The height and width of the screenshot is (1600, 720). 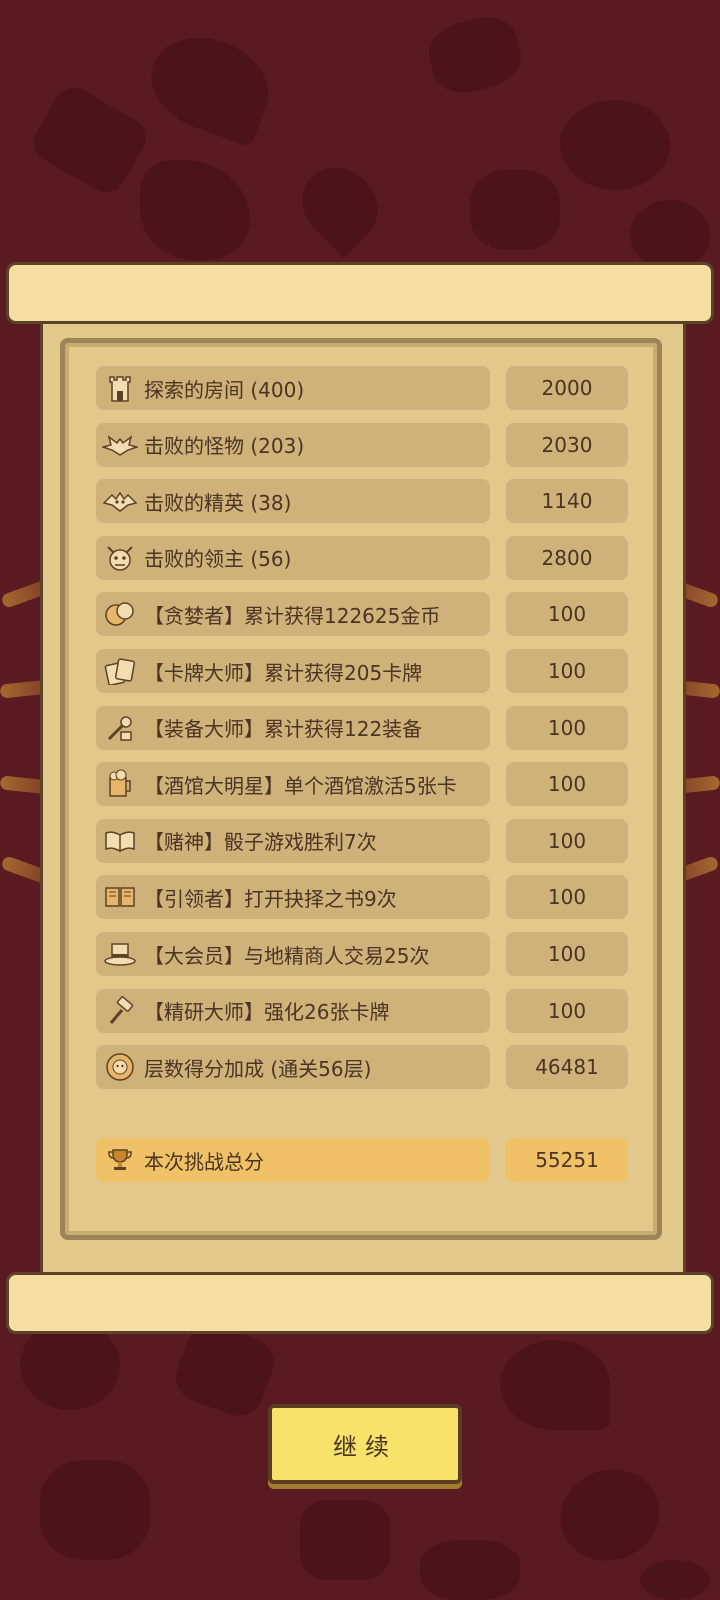 What do you see at coordinates (360, 293) in the screenshot?
I see `scroll-top-roll` at bounding box center [360, 293].